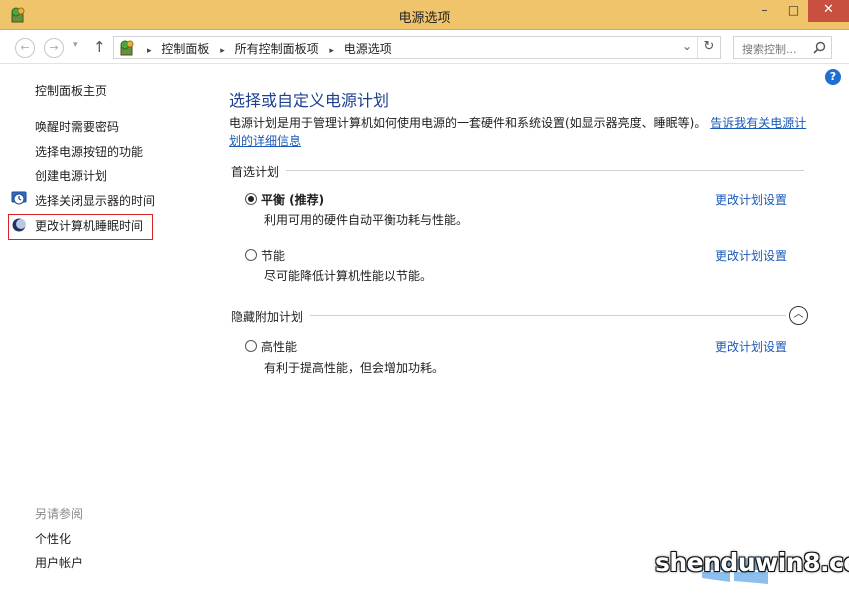 Image resolution: width=849 pixels, height=595 pixels. Describe the element at coordinates (751, 199) in the screenshot. I see `balanced-change-settings-link: 更改计划设置` at that location.